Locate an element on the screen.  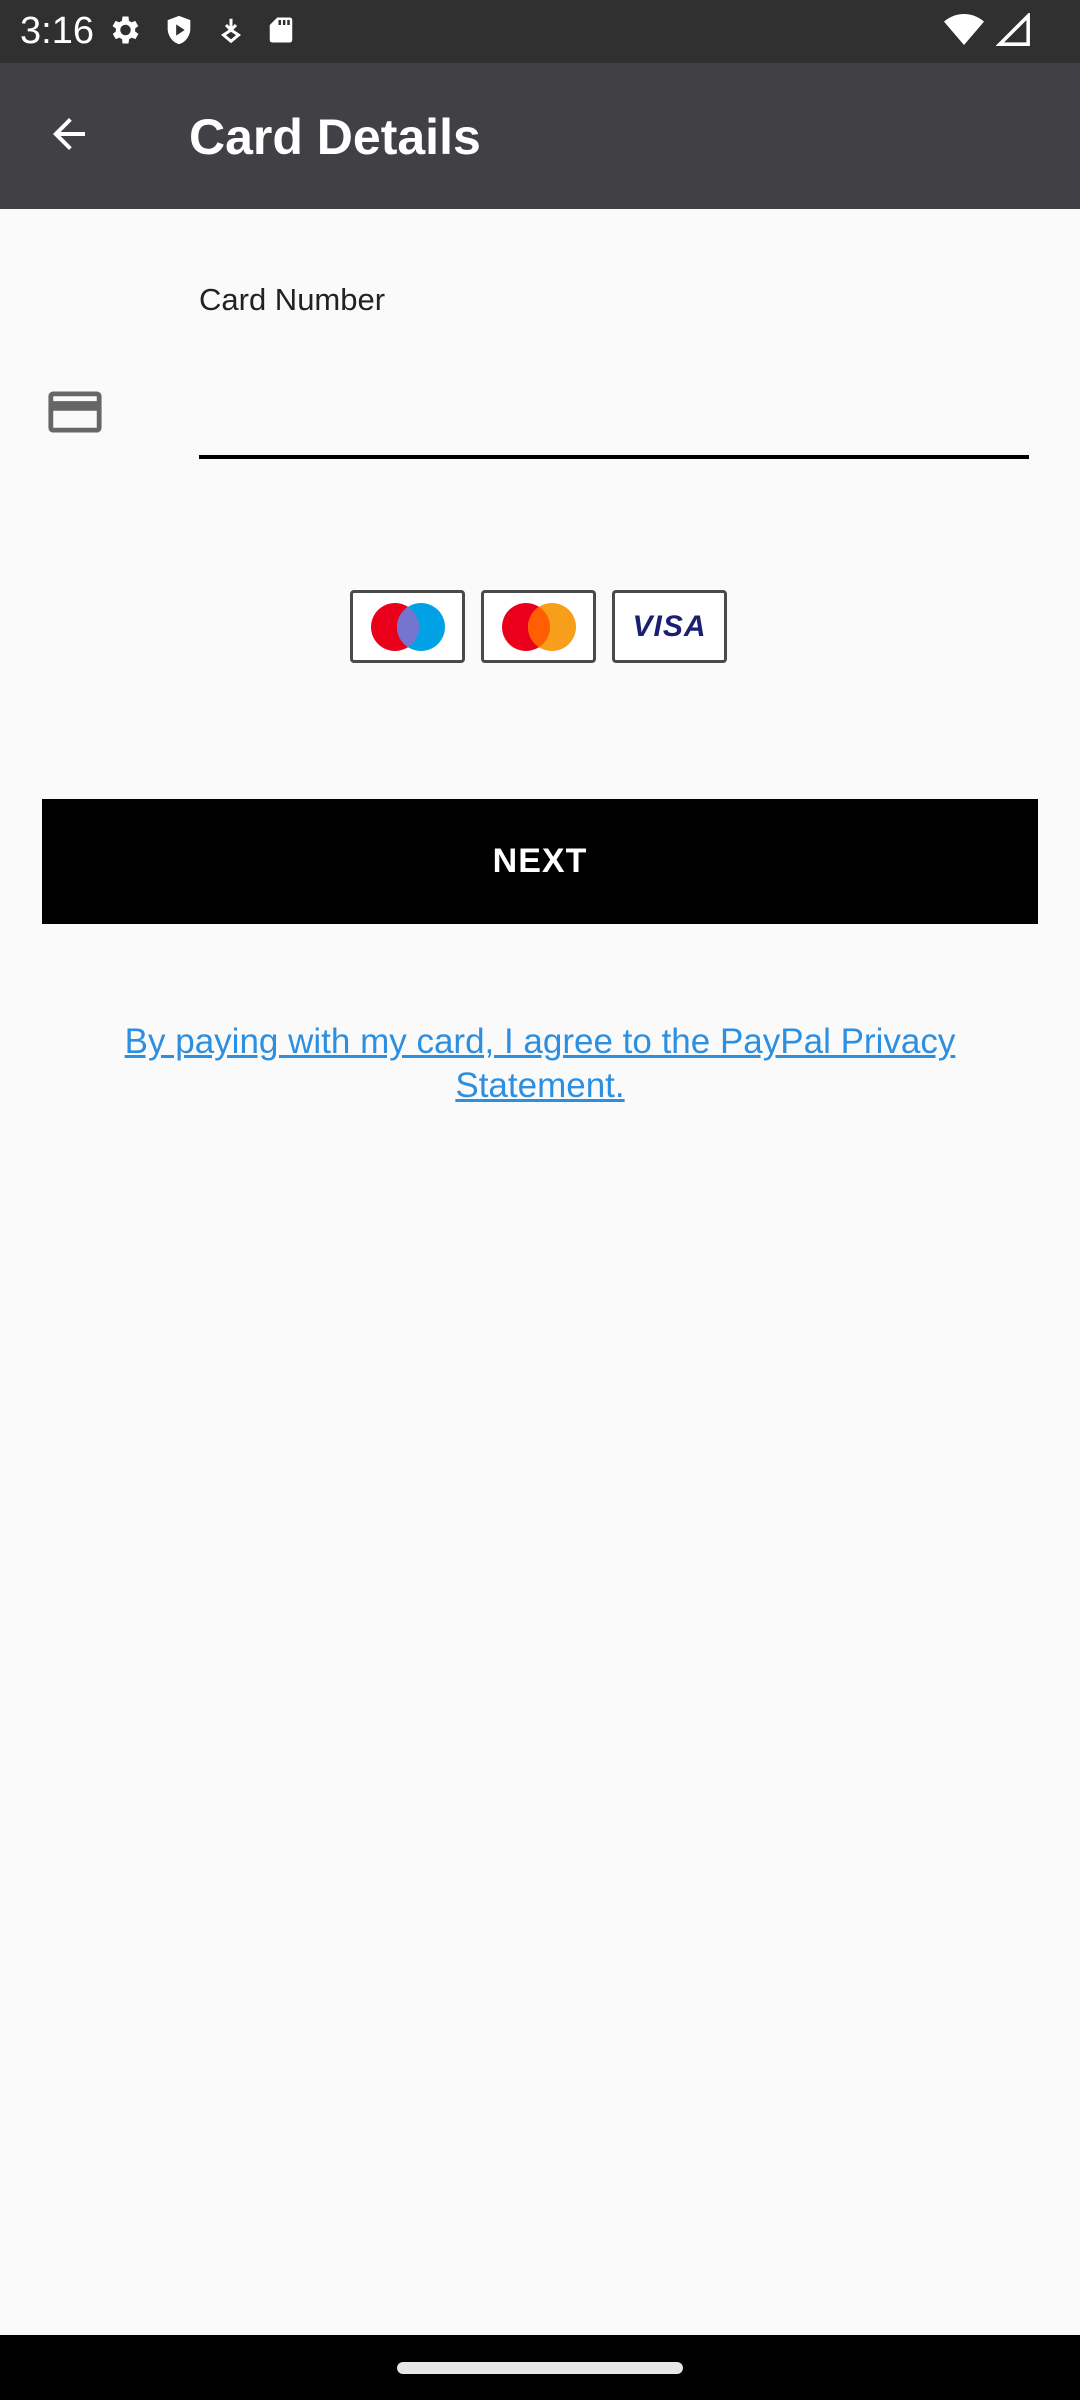
navigation-bar is located at coordinates (540, 2367).